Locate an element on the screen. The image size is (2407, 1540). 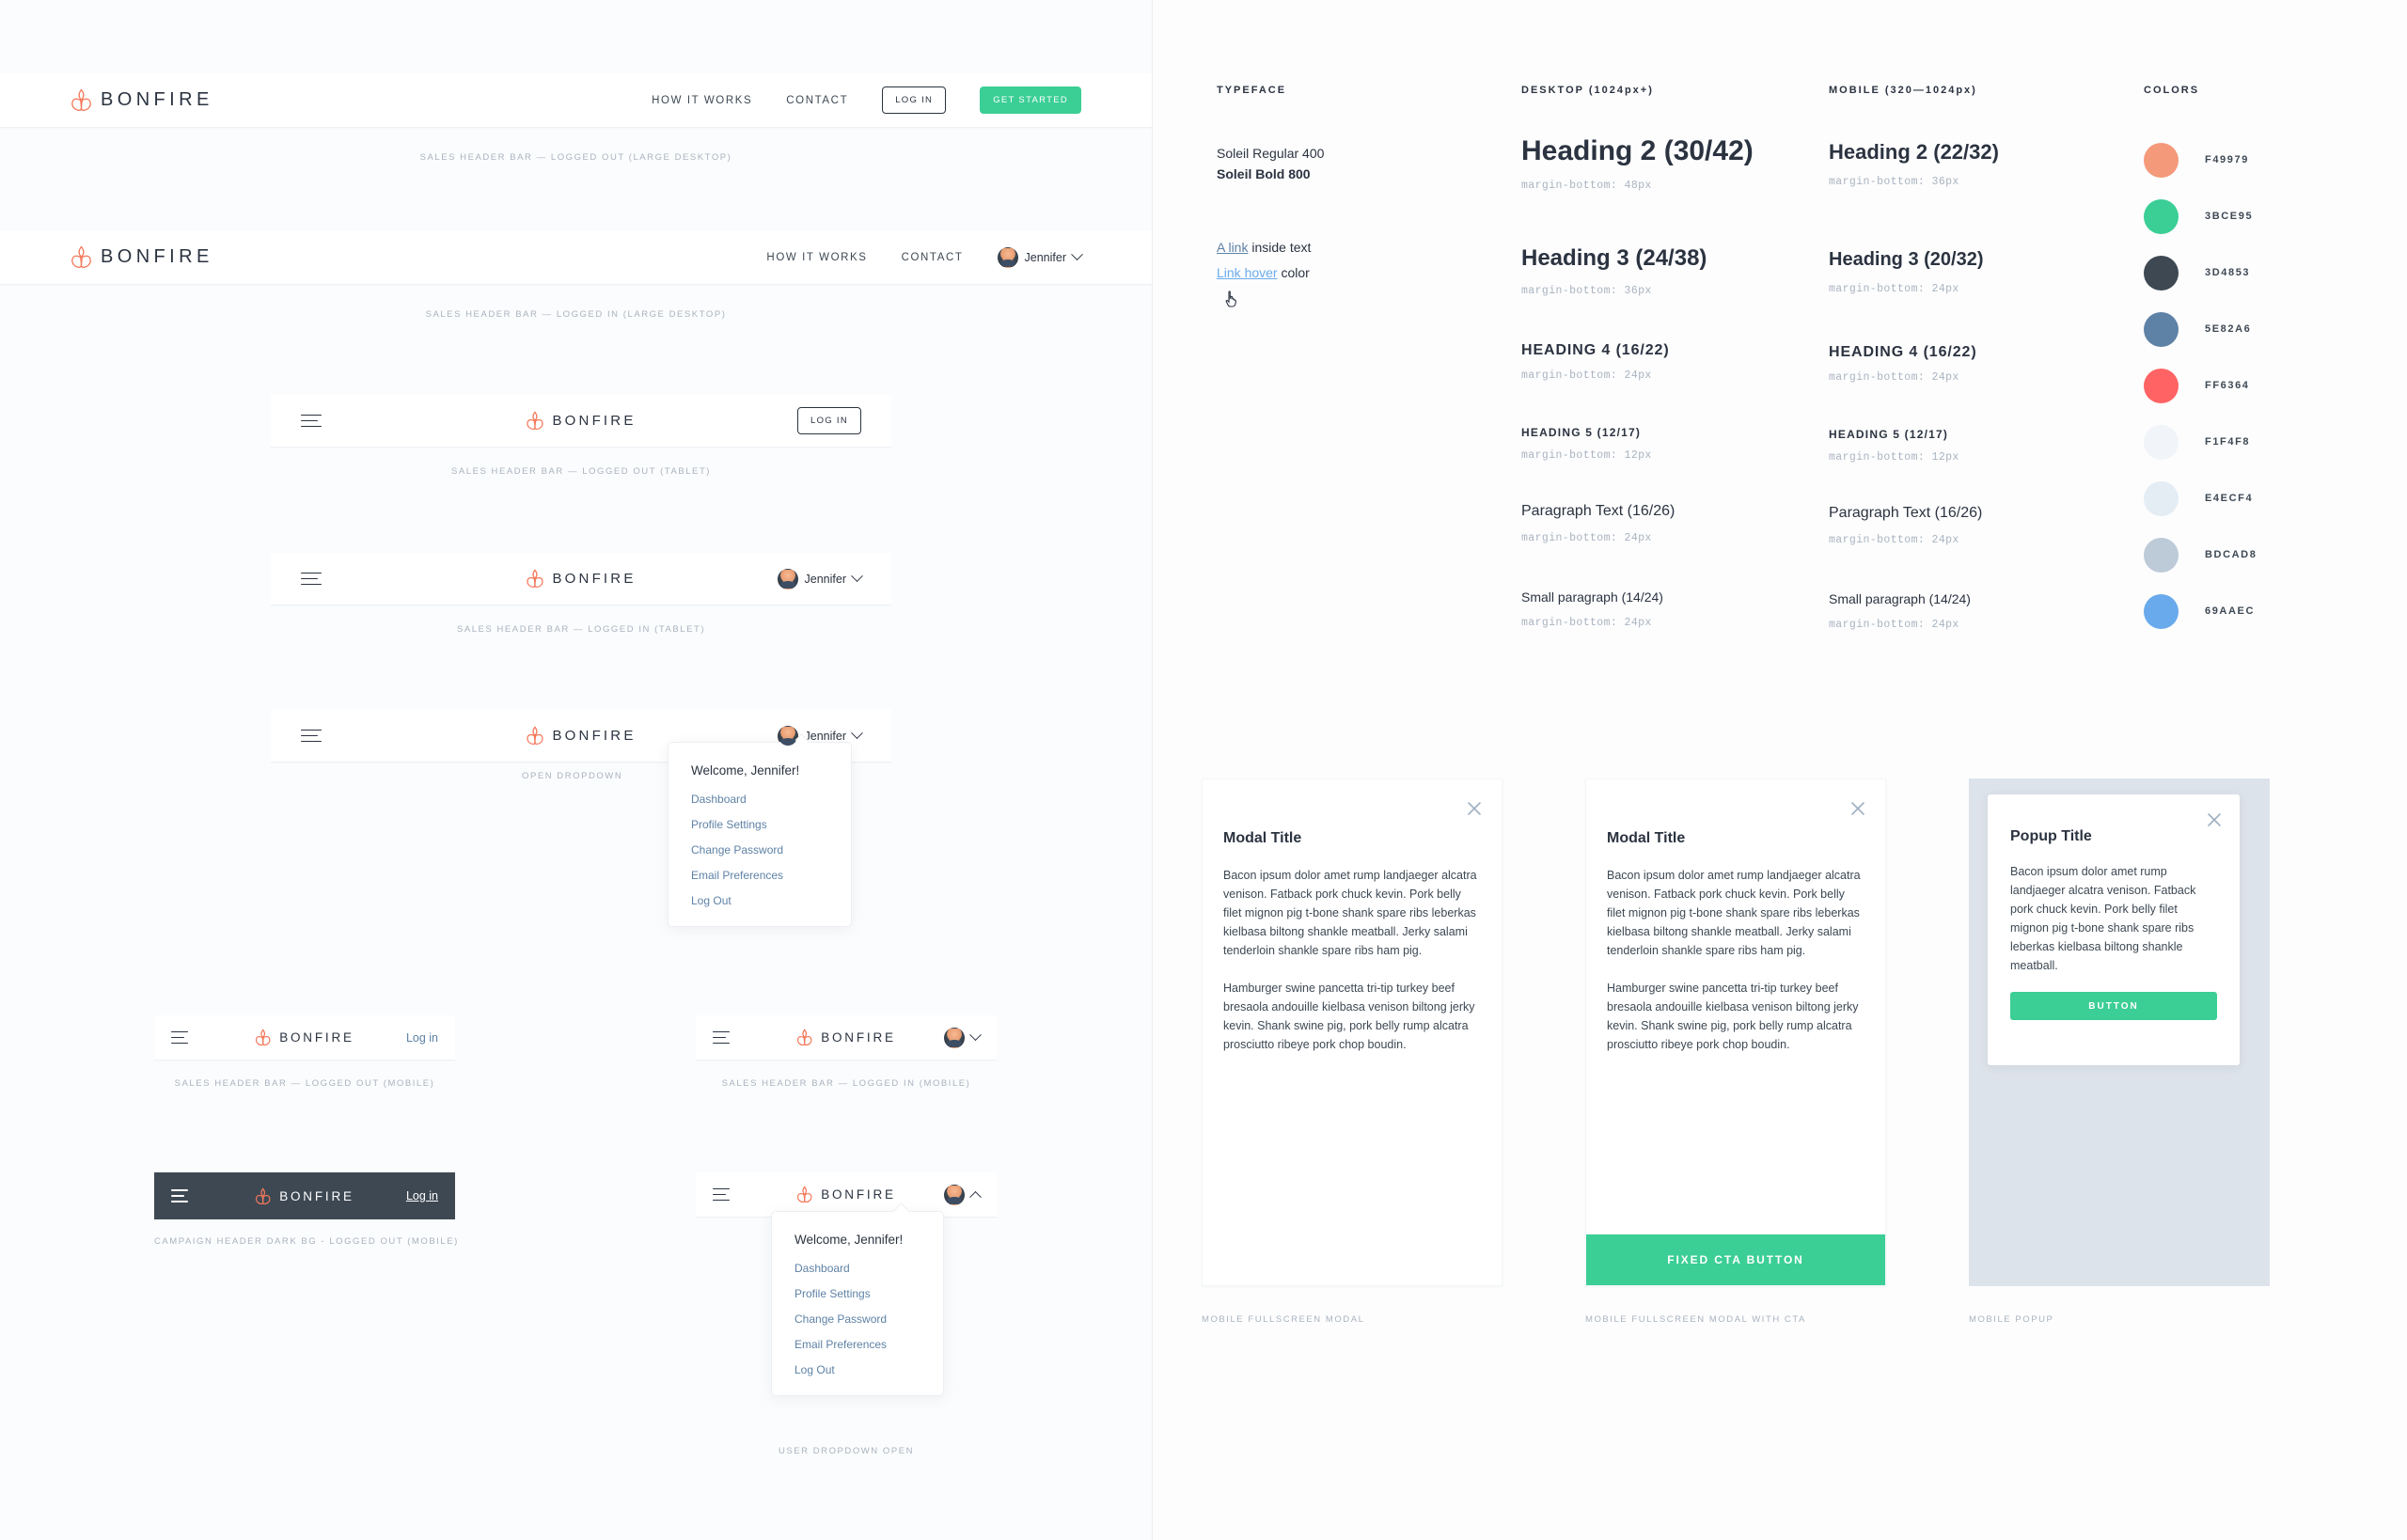
type-row: Heading 3 (24/38) margin-bottom: 36px is located at coordinates (1662, 269).